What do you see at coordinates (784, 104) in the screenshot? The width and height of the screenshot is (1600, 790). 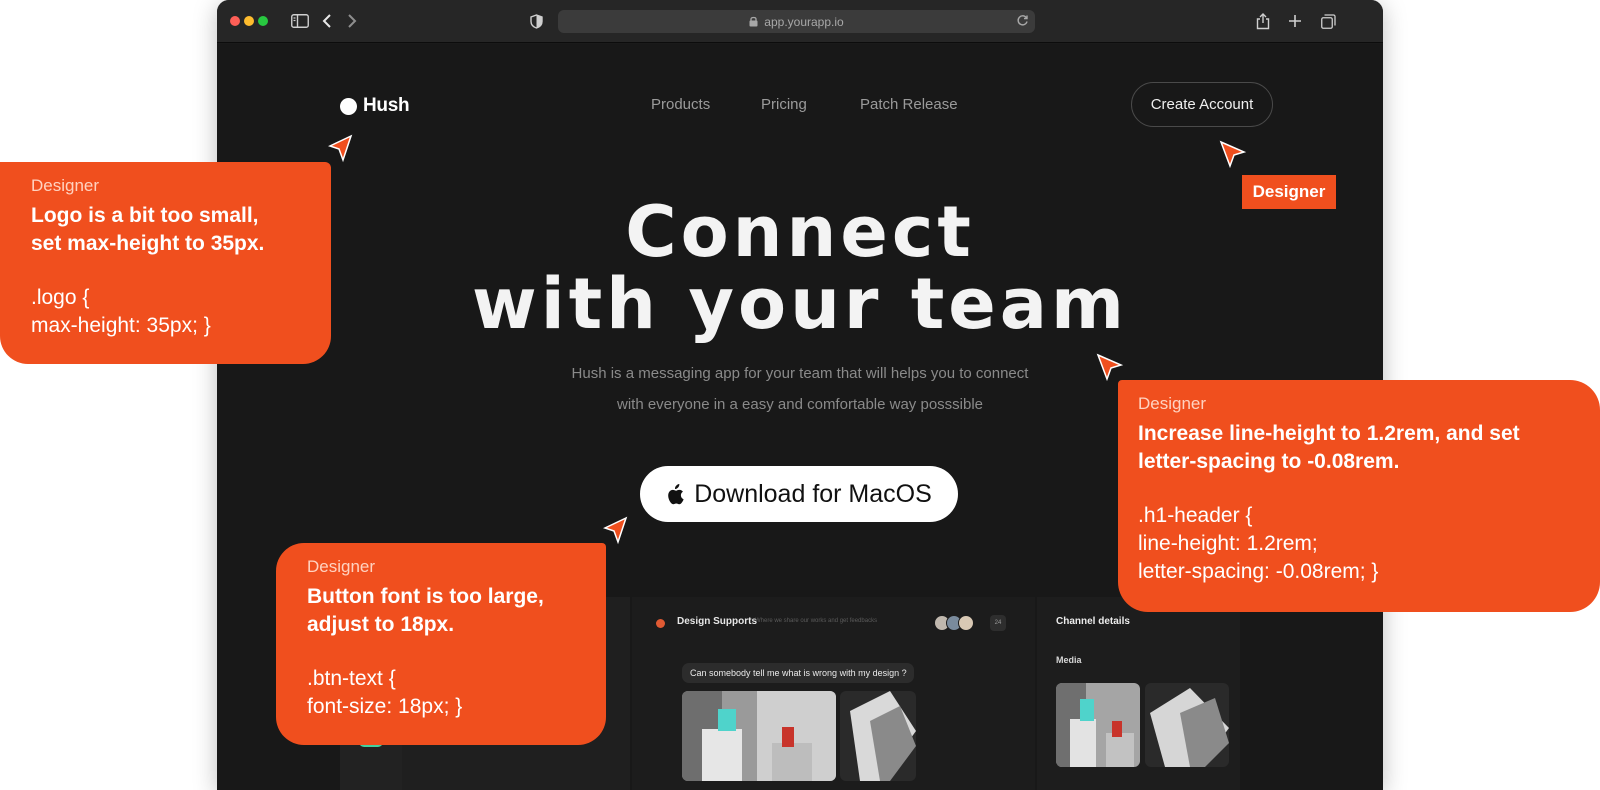 I see `nav-item-pricing: Pricing` at bounding box center [784, 104].